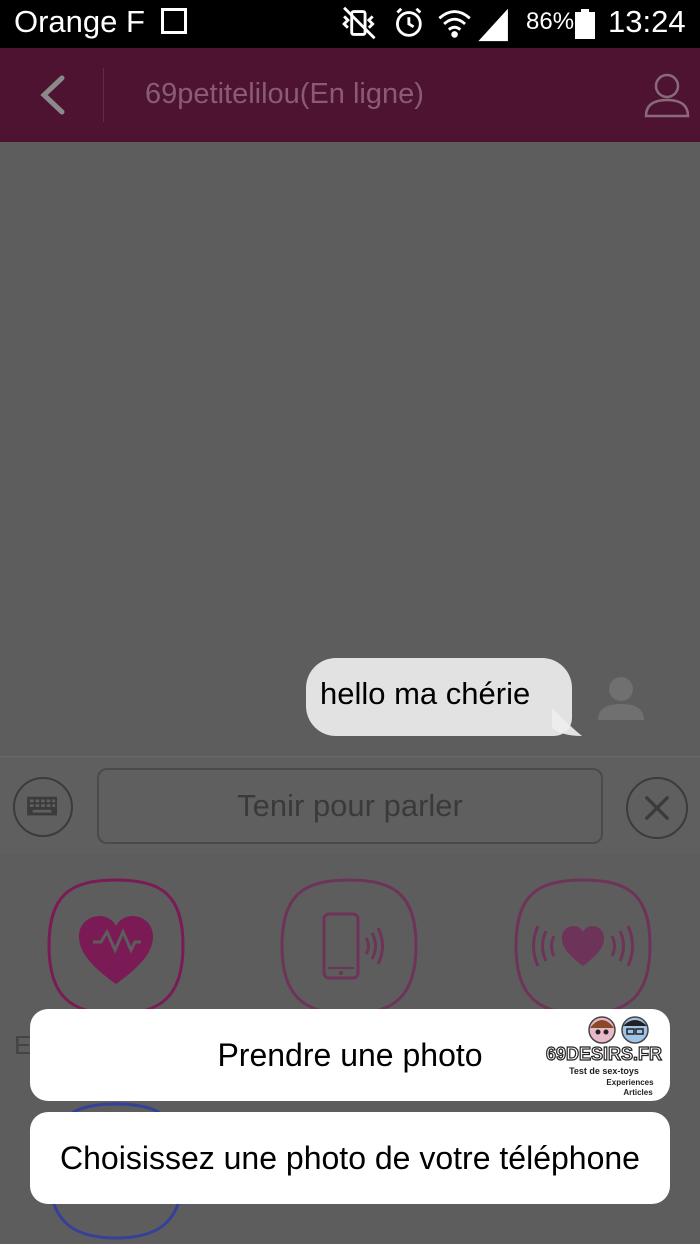  I want to click on panel-label: E, so click(23, 1045).